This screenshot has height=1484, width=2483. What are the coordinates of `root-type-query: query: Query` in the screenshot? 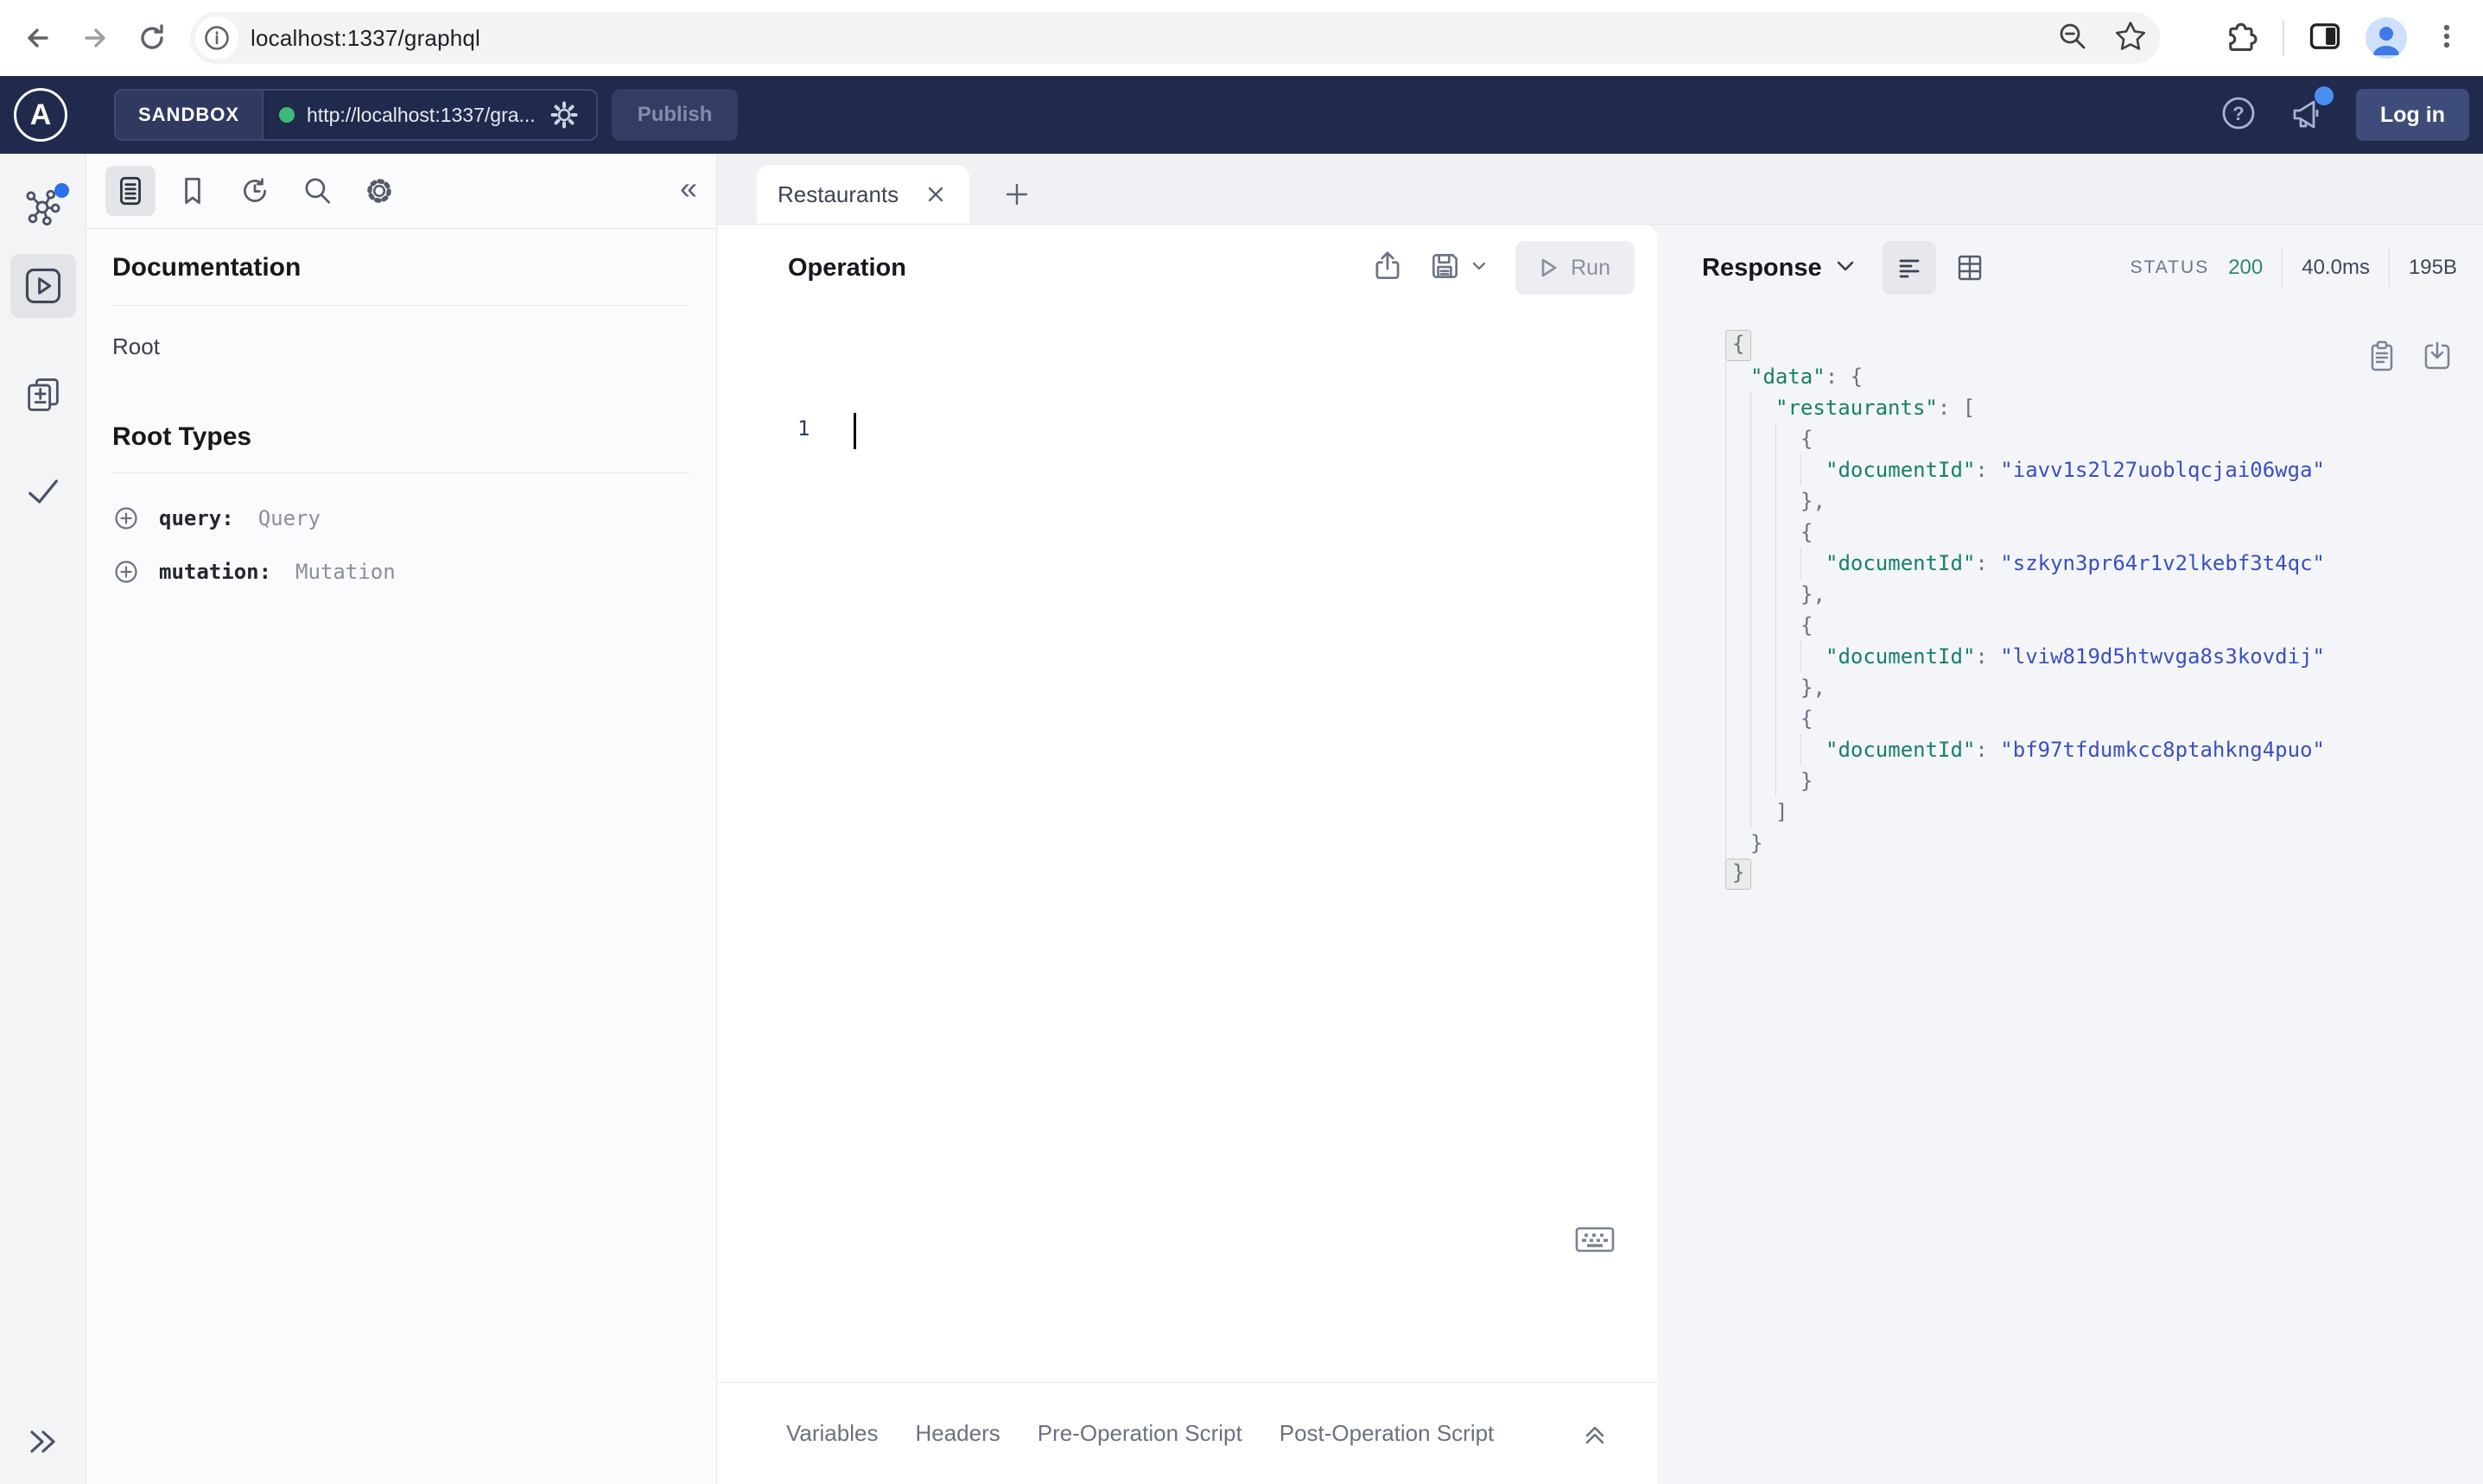 It's located at (401, 518).